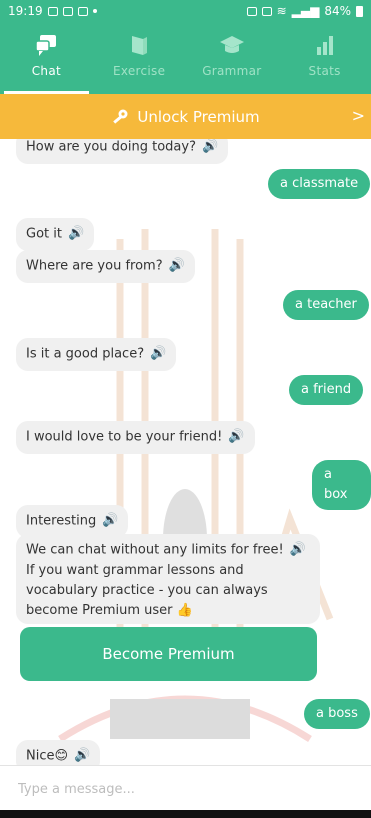  What do you see at coordinates (232, 58) in the screenshot?
I see `tab-grammar: Grammar` at bounding box center [232, 58].